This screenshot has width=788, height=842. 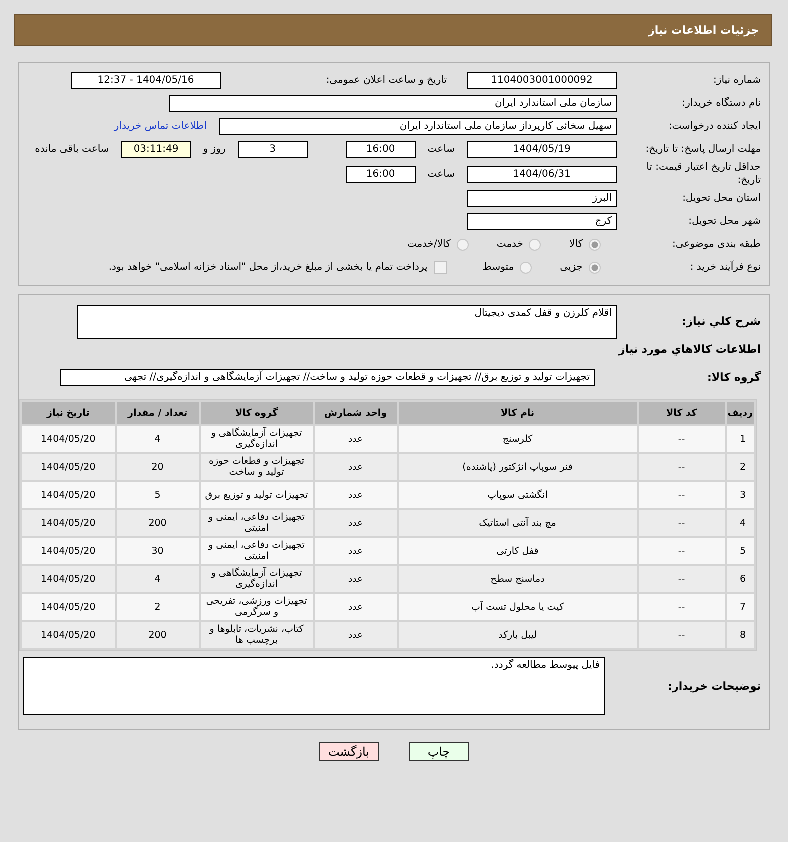 I want to click on announce-date-field: 1404/05/16 - 12:37, so click(x=146, y=80).